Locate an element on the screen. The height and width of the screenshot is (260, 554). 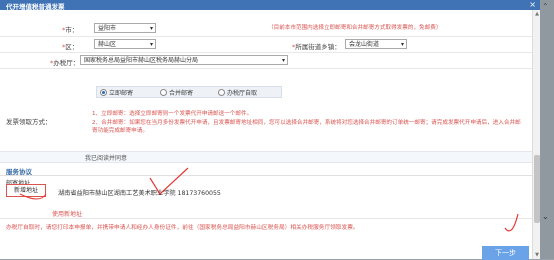
outer-panel: ⌃ ⌄ is located at coordinates (547, 129).